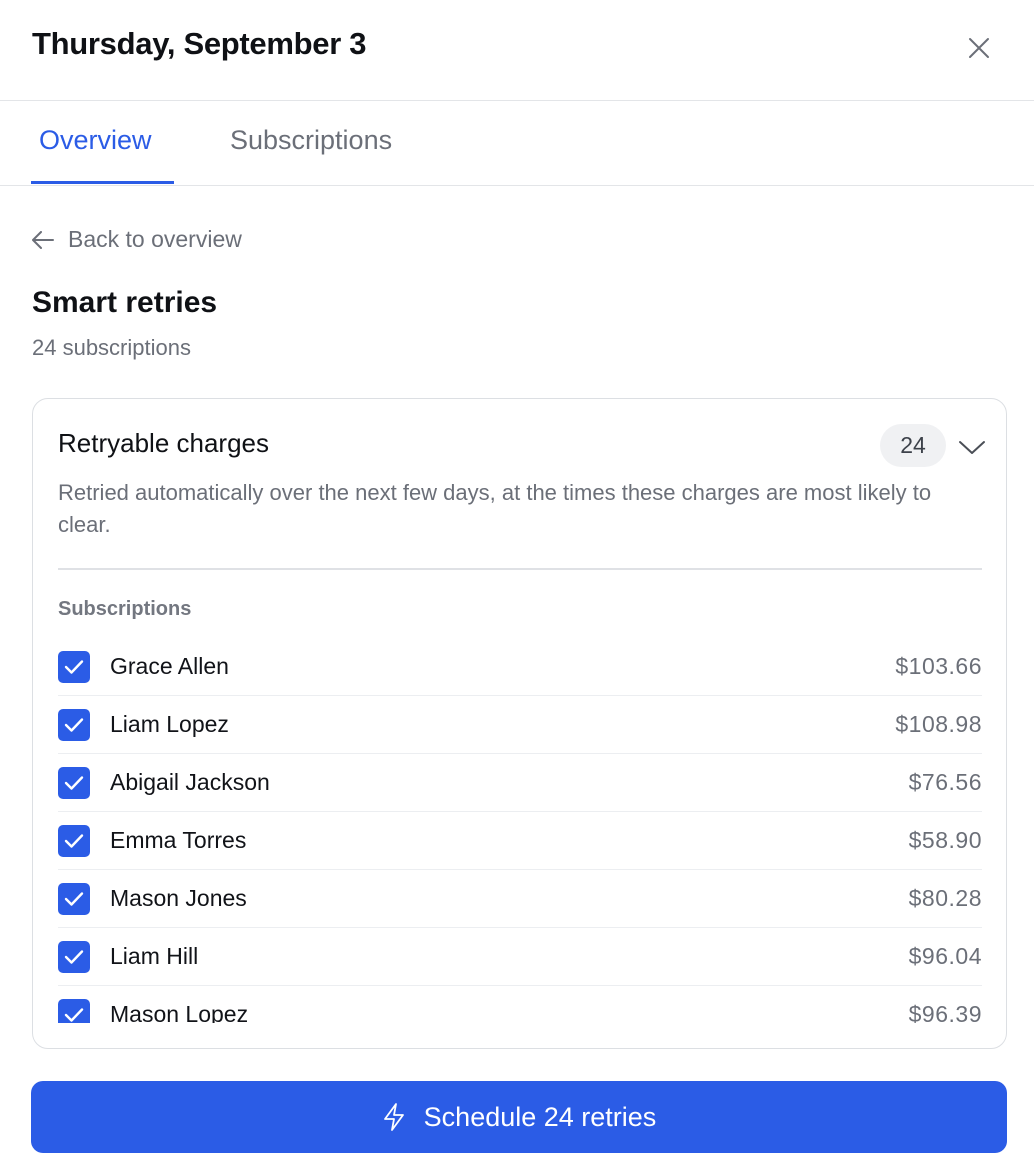  I want to click on charge-amount: $58.90, so click(945, 840).